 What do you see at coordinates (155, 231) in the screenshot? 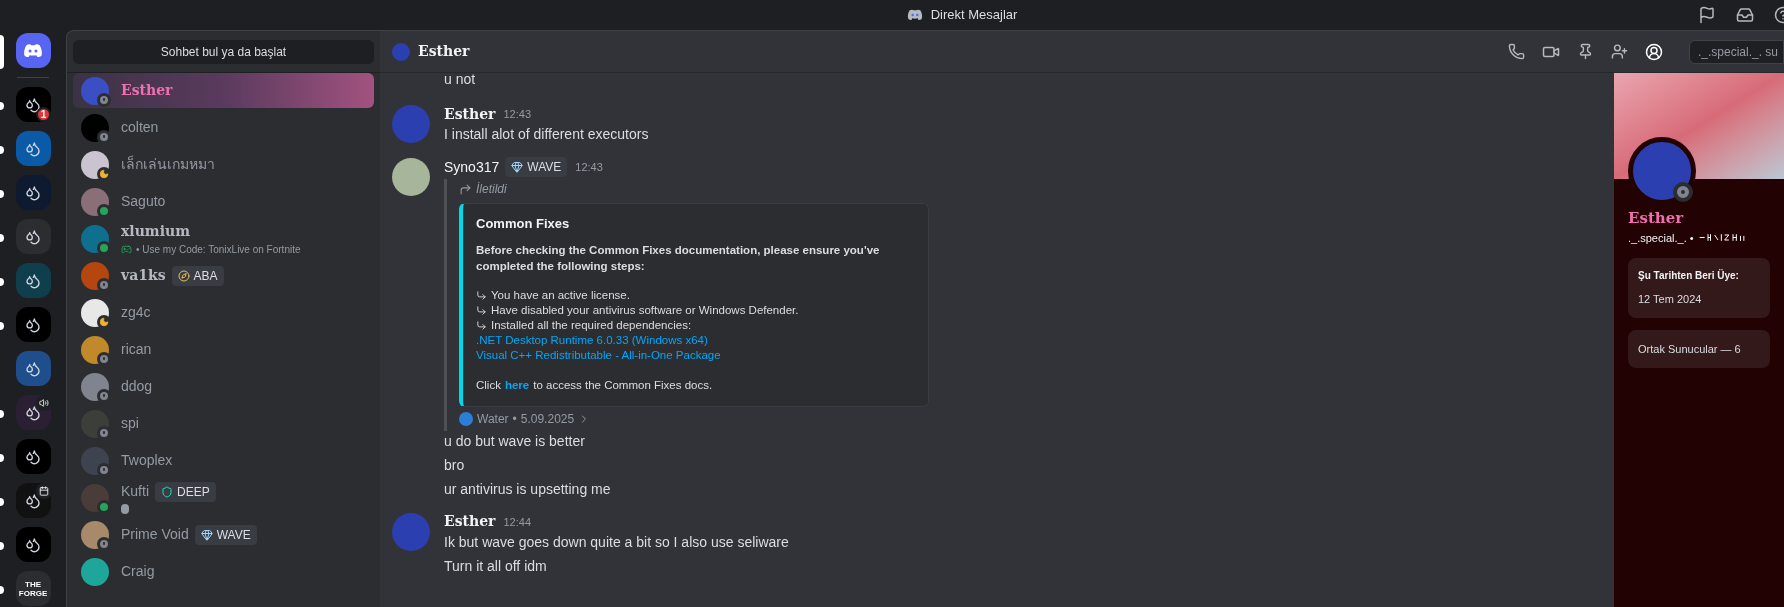
I see `dm-name: xlumium` at bounding box center [155, 231].